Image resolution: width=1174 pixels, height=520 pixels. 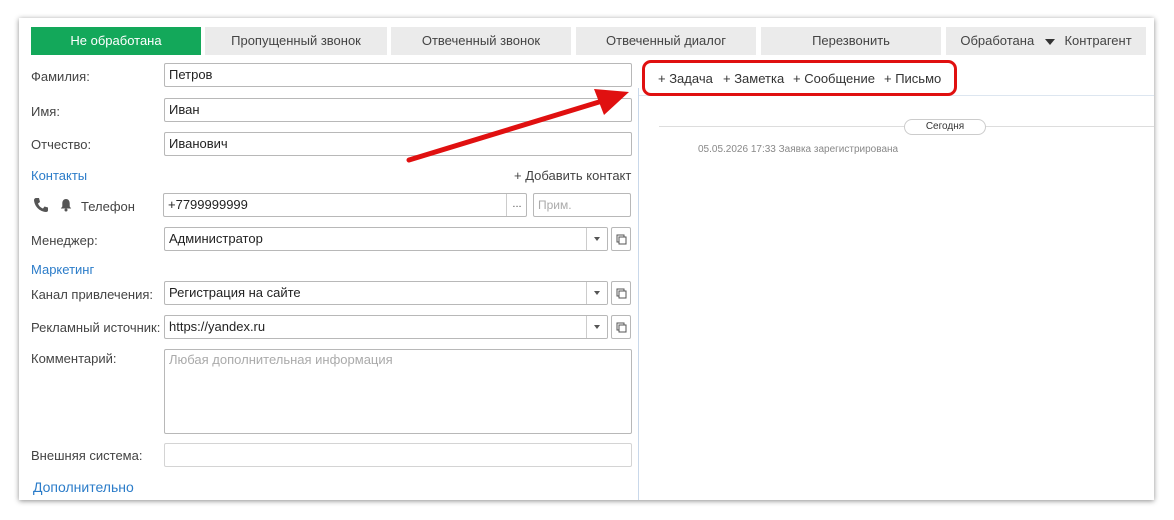 I want to click on phone-field: +7799999999, so click(x=345, y=205).